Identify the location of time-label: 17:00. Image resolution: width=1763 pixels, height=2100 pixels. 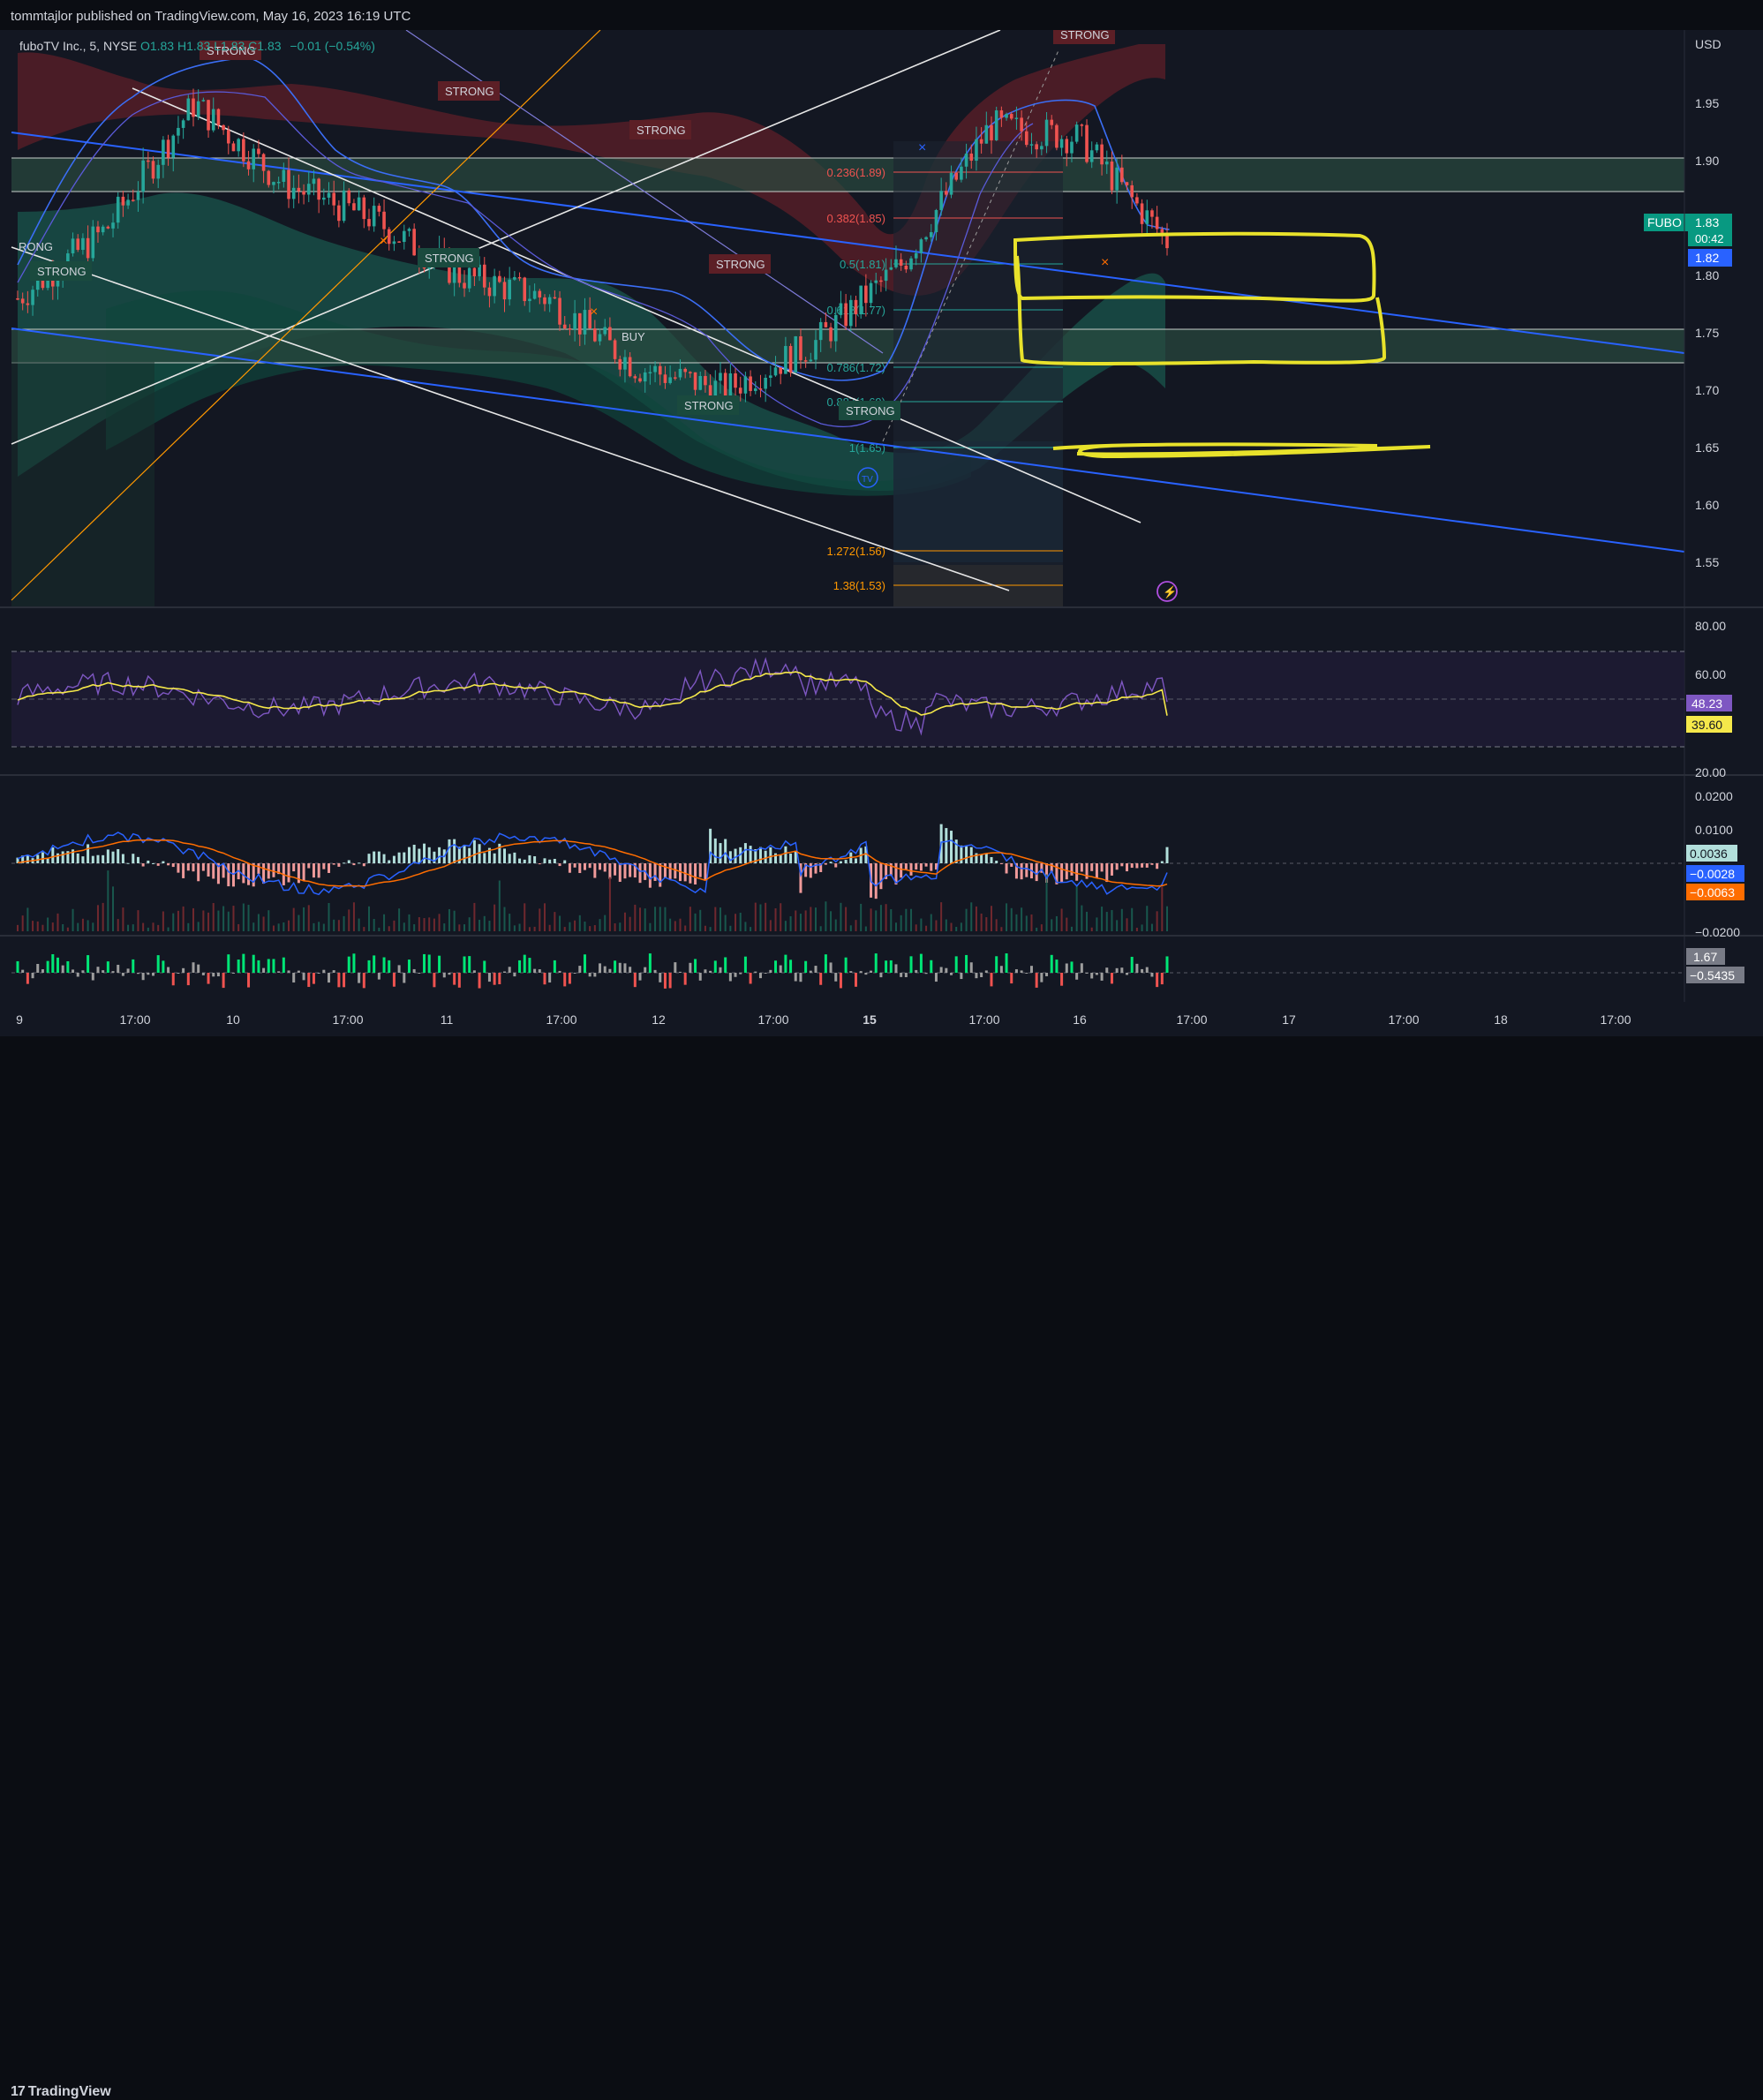
(561, 1019).